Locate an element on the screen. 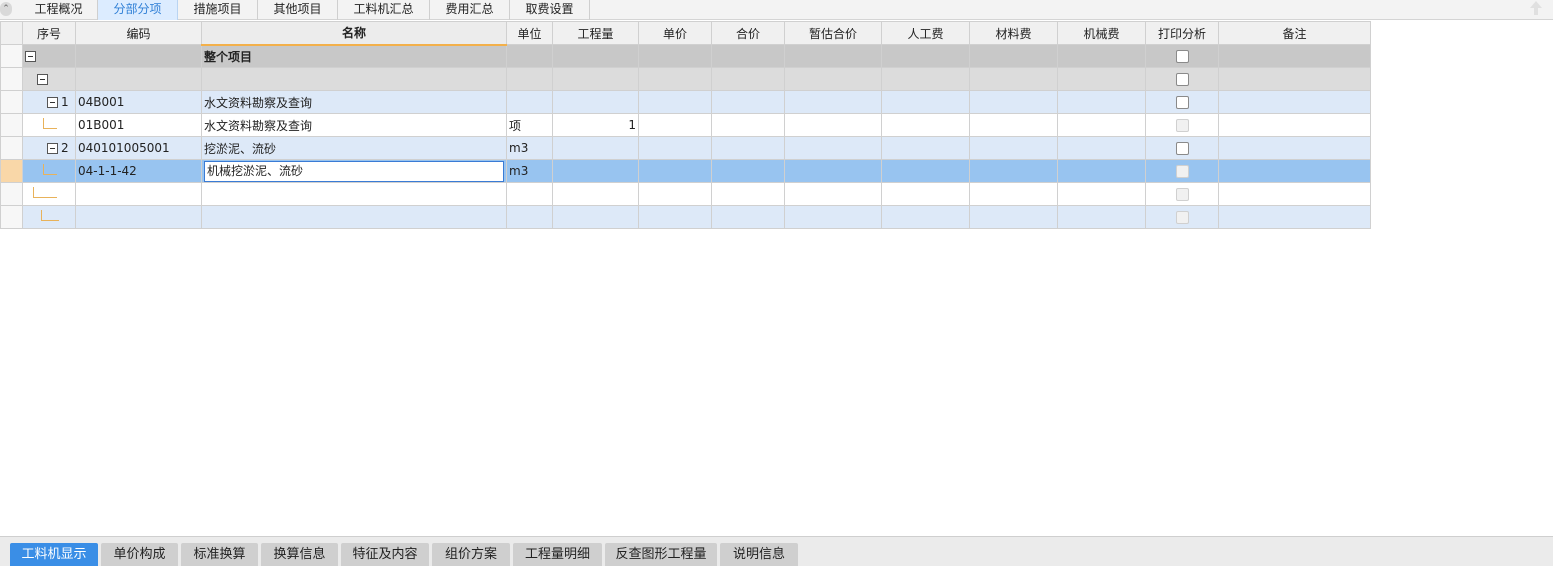 This screenshot has width=1553, height=575. table-row: 01B001 水文资料勘察及查询 项 1 is located at coordinates (685, 125).